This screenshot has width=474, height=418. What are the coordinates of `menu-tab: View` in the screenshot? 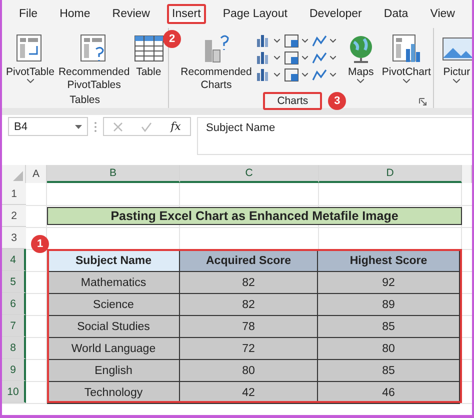 It's located at (442, 14).